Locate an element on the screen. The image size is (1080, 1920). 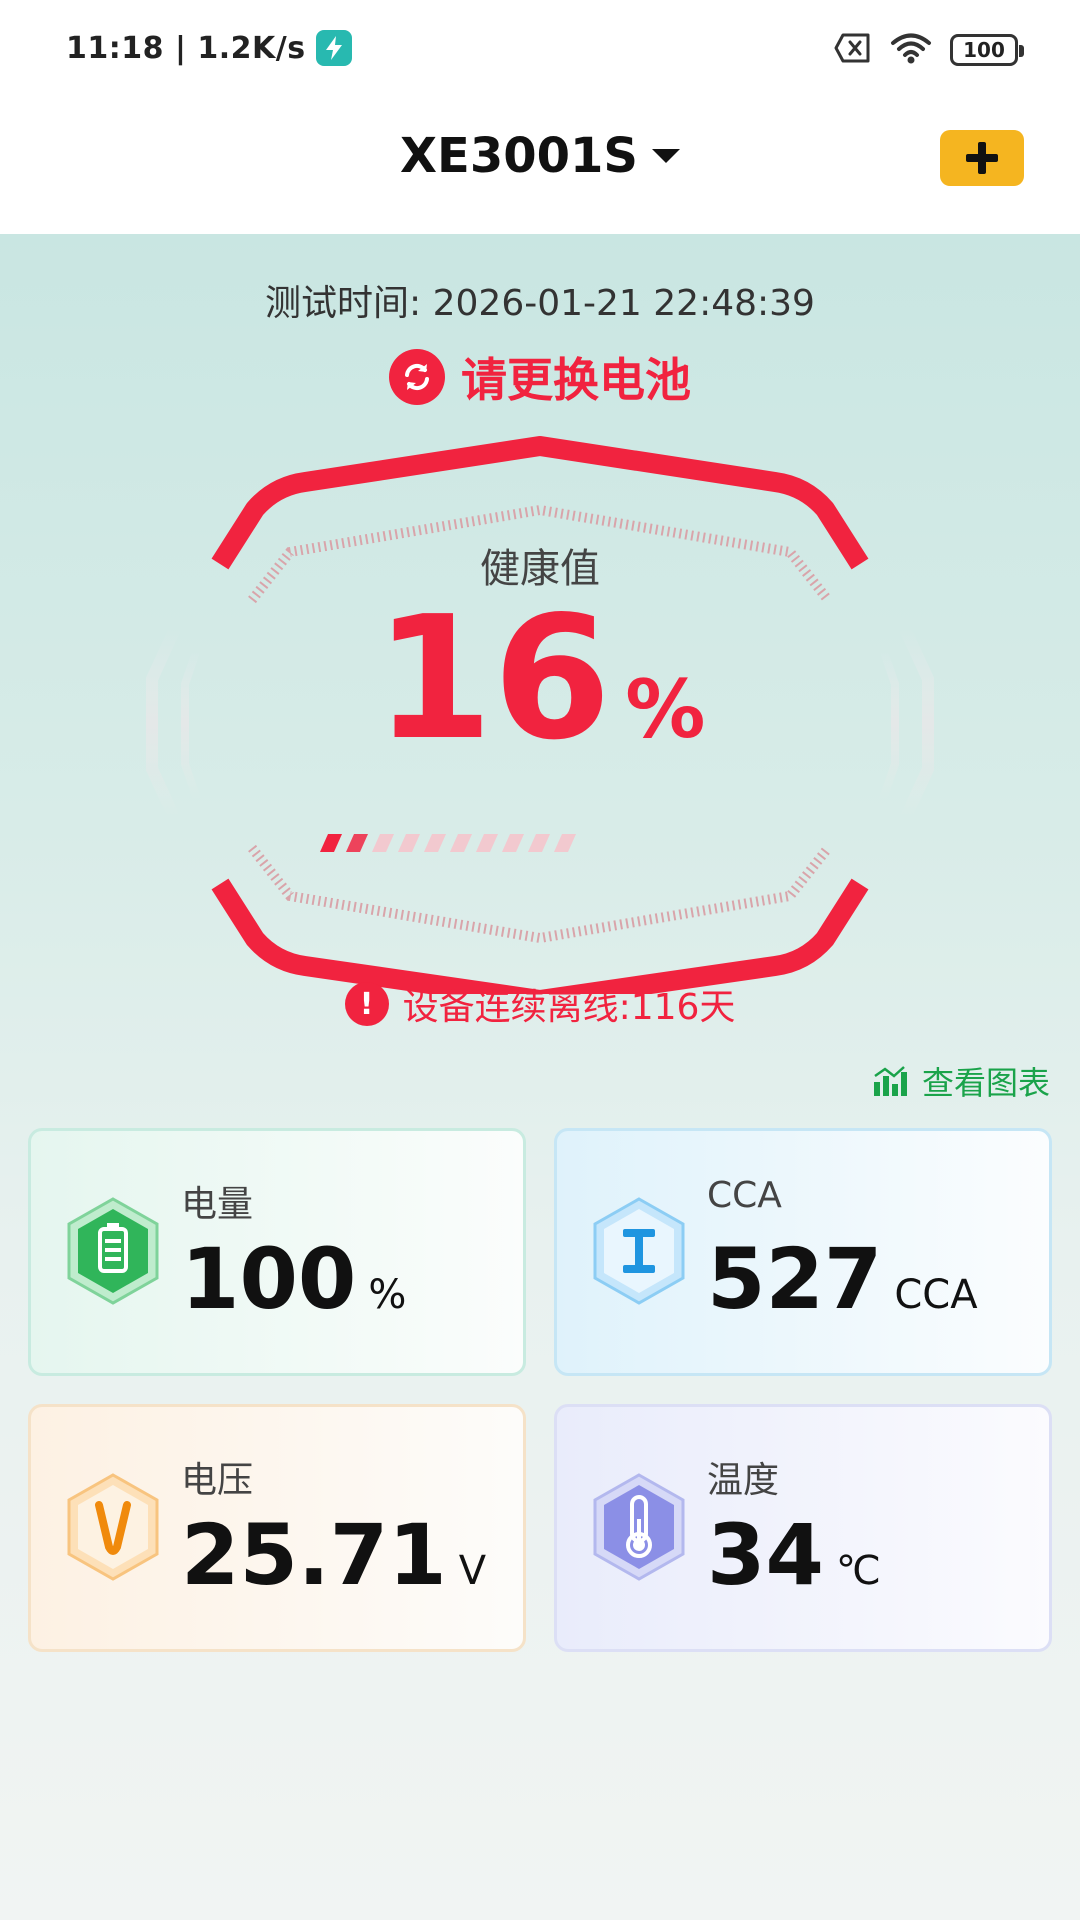
status-left: 11:18 | 1.2K/s is located at coordinates (209, 48).